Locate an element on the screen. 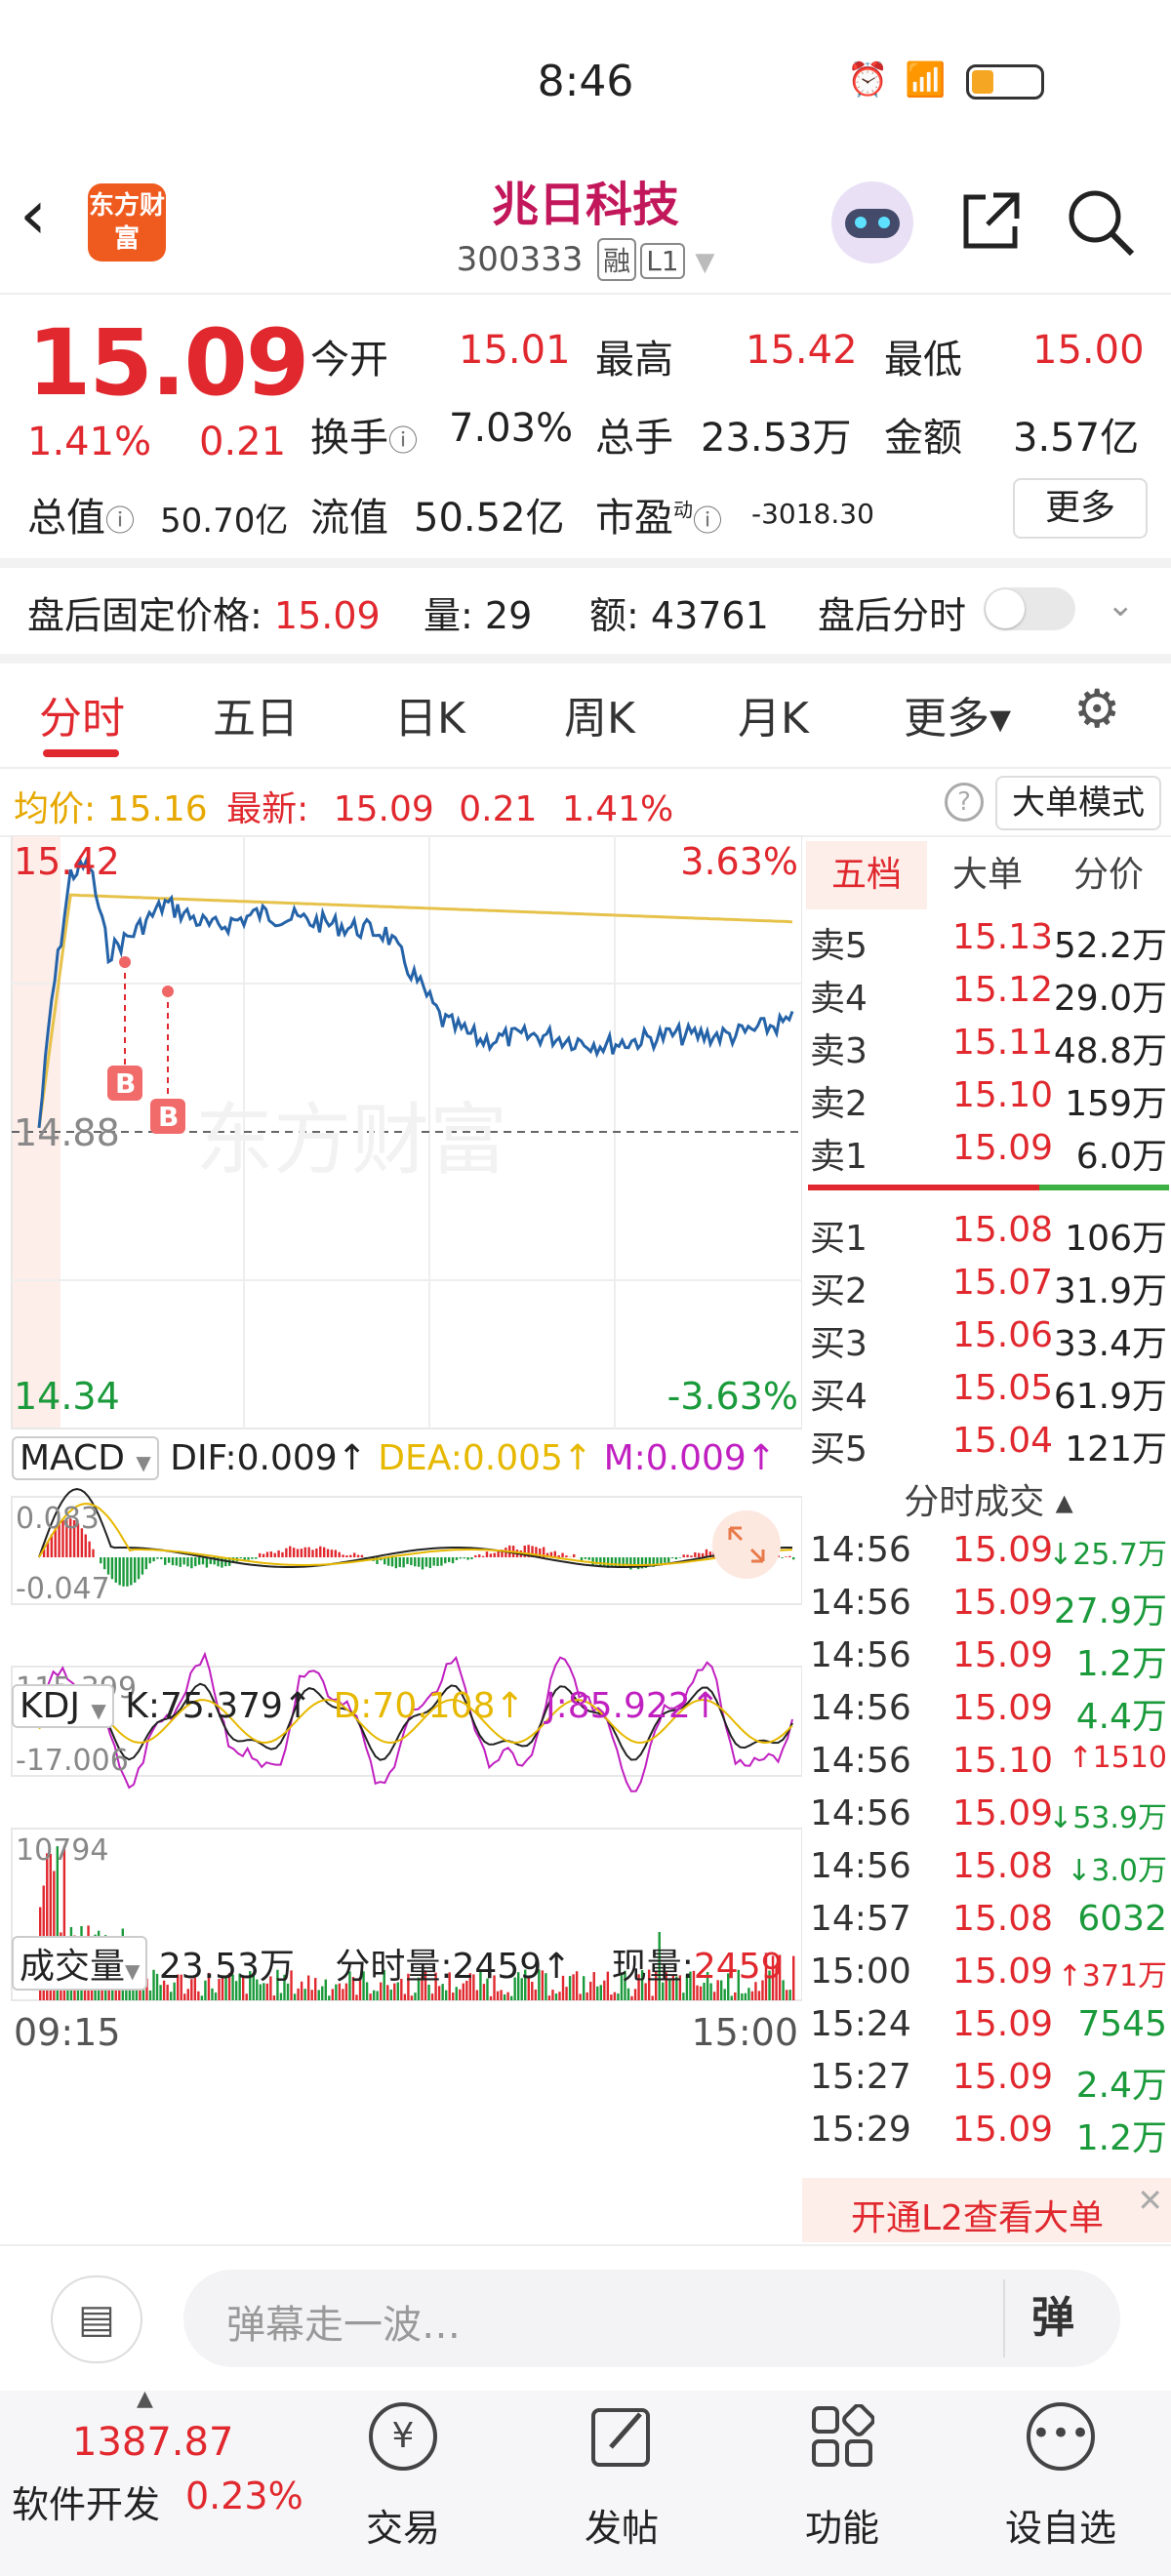  info-row: 均价: 15.16 最新: 15.09 0.21 1.41% is located at coordinates (343, 806).